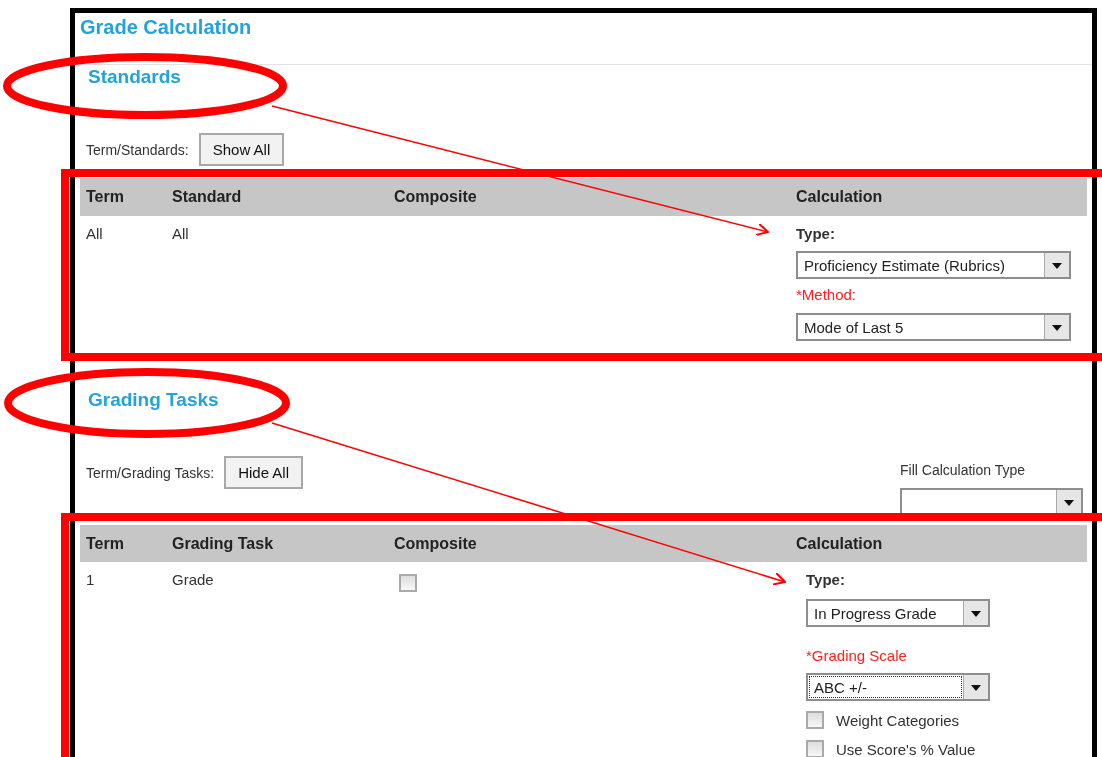 The height and width of the screenshot is (757, 1102). I want to click on field-label: Fill Calculation Type, so click(963, 470).